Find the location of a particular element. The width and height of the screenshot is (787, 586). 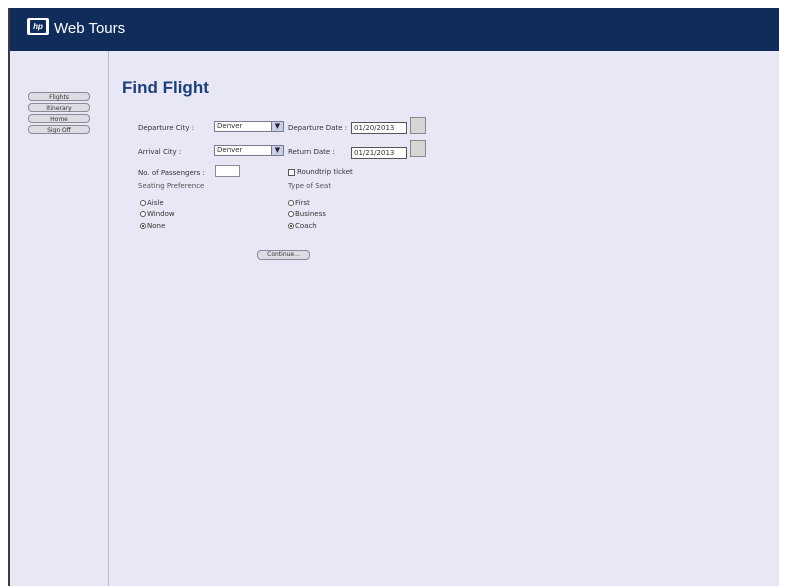

arrive-city-label: Arrival City : is located at coordinates (160, 152).